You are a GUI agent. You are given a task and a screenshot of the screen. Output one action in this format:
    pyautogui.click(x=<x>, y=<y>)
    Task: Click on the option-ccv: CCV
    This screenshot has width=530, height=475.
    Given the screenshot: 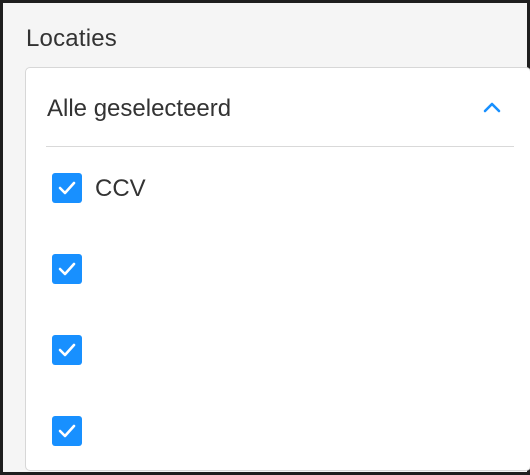 What is the action you would take?
    pyautogui.click(x=272, y=189)
    